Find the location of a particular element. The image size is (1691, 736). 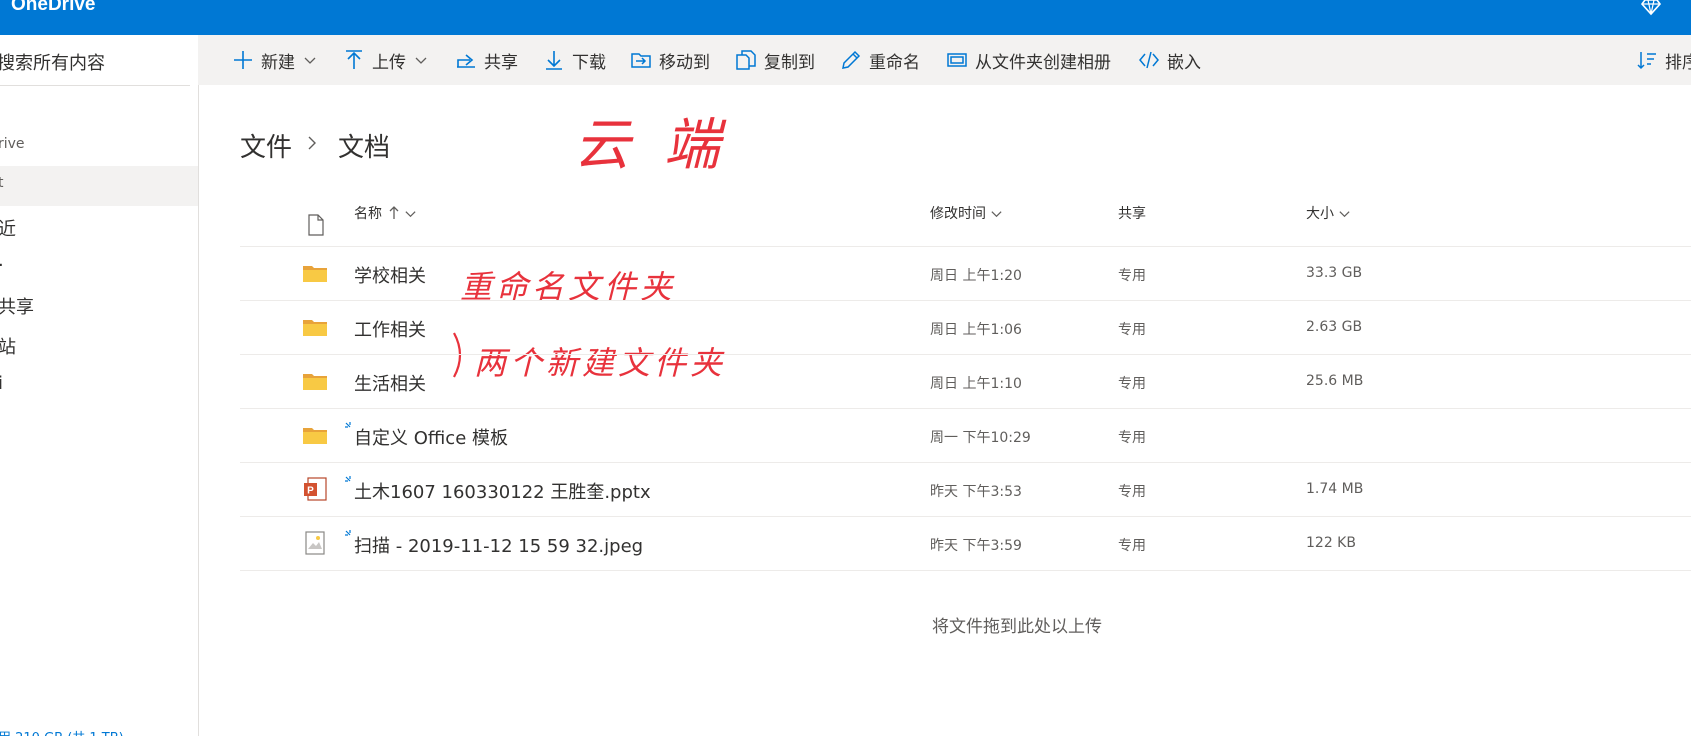

sidebar-item-photos: · is located at coordinates (2, 265).